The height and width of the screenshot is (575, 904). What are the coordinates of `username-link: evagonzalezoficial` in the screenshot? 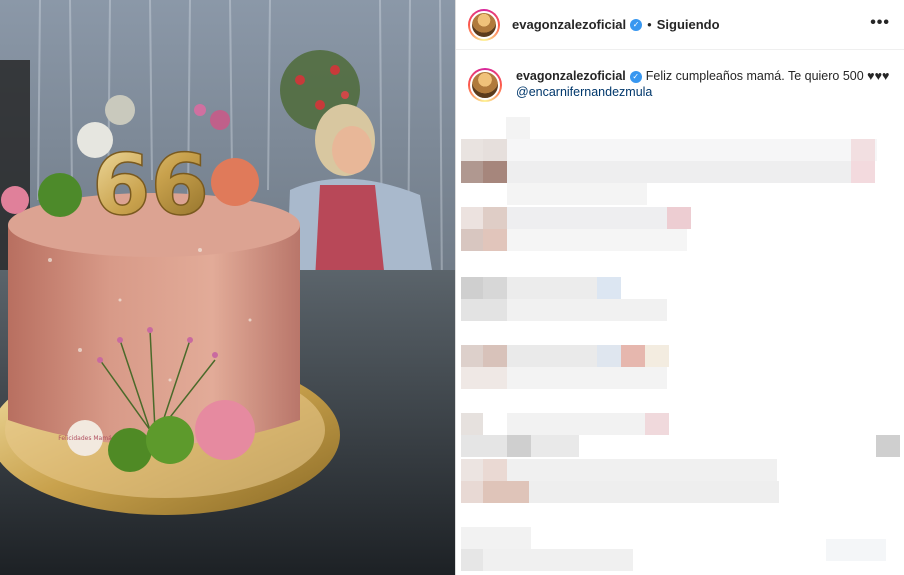 It's located at (569, 24).